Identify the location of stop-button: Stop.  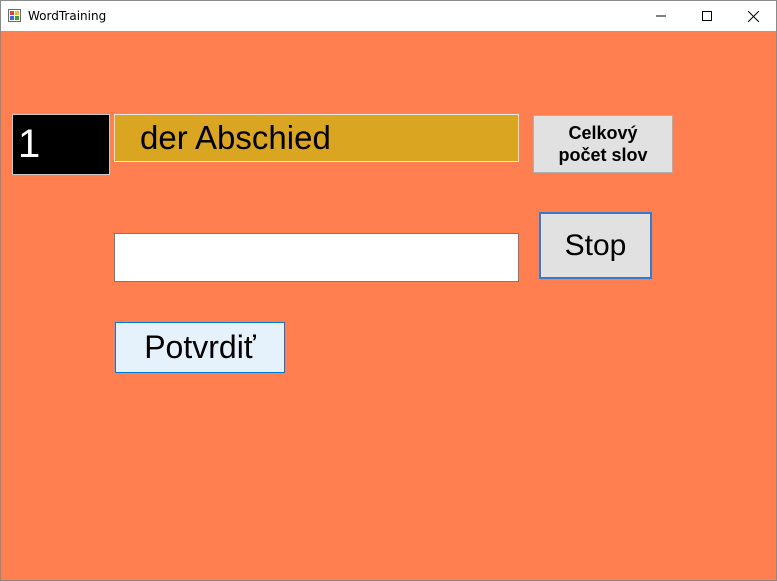
(595, 245).